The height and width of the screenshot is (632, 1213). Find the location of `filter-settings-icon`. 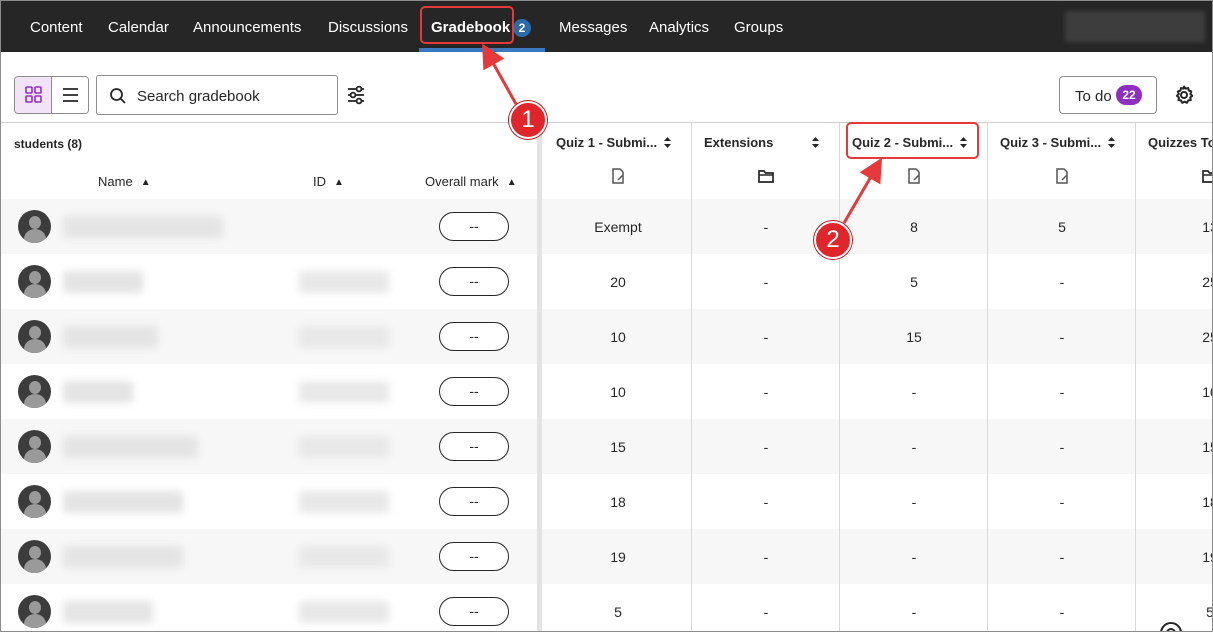

filter-settings-icon is located at coordinates (356, 95).